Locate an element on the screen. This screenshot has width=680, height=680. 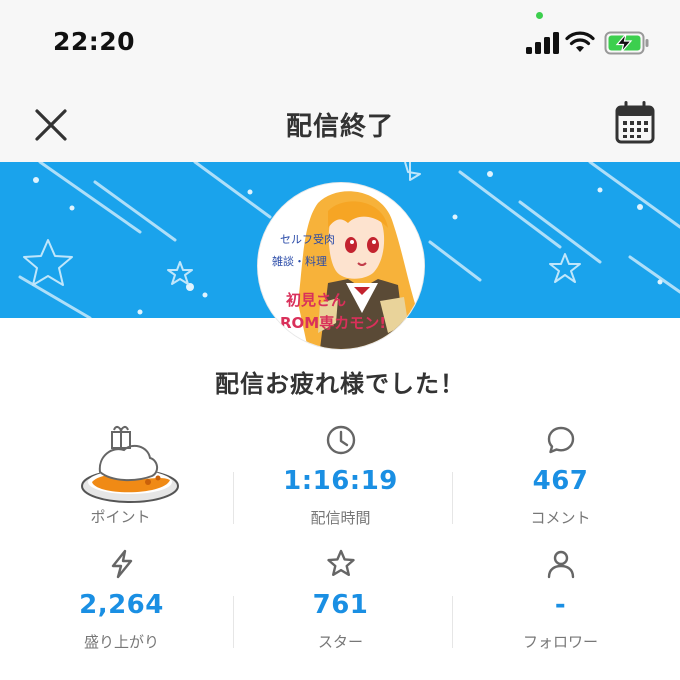
stat-followers-value: - is located at coordinates (560, 605).